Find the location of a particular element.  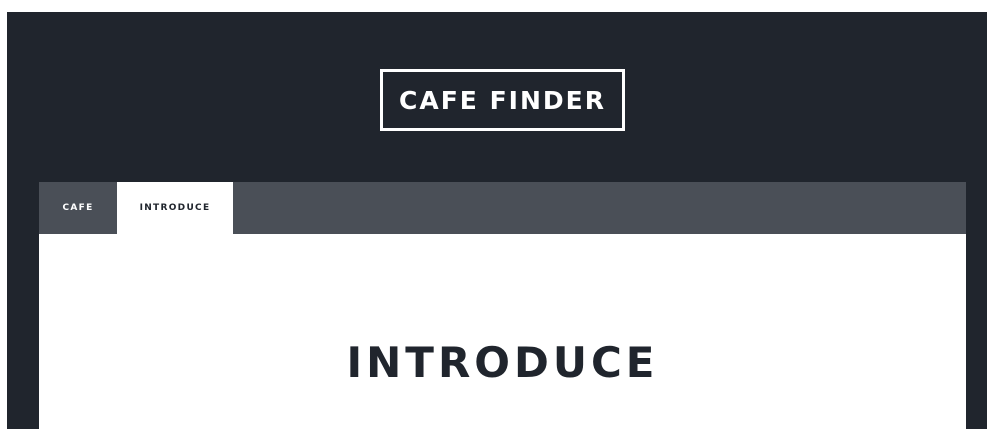

logo-text: CAFE FINDER is located at coordinates (502, 100).